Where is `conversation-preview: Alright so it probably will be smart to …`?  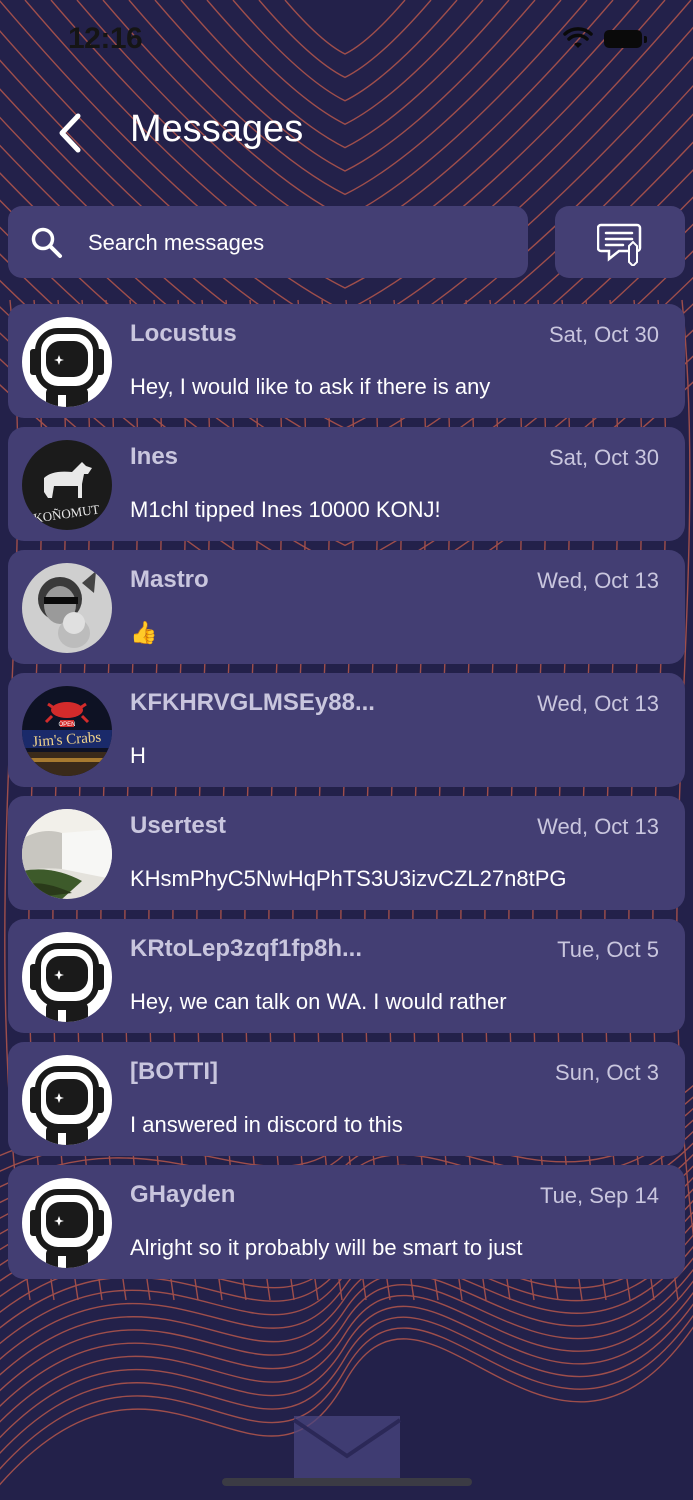 conversation-preview: Alright so it probably will be smart to … is located at coordinates (326, 1247).